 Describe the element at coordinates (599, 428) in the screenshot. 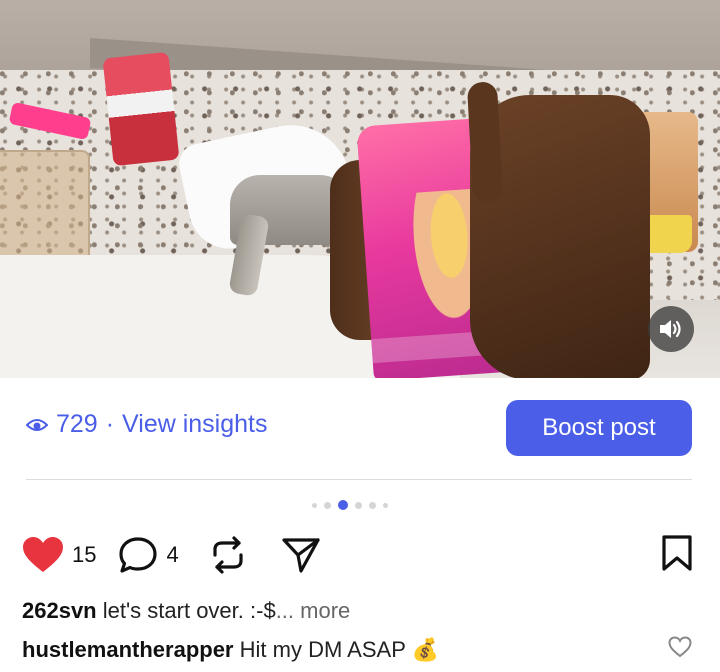

I see `boost-post-button: Boost post` at that location.